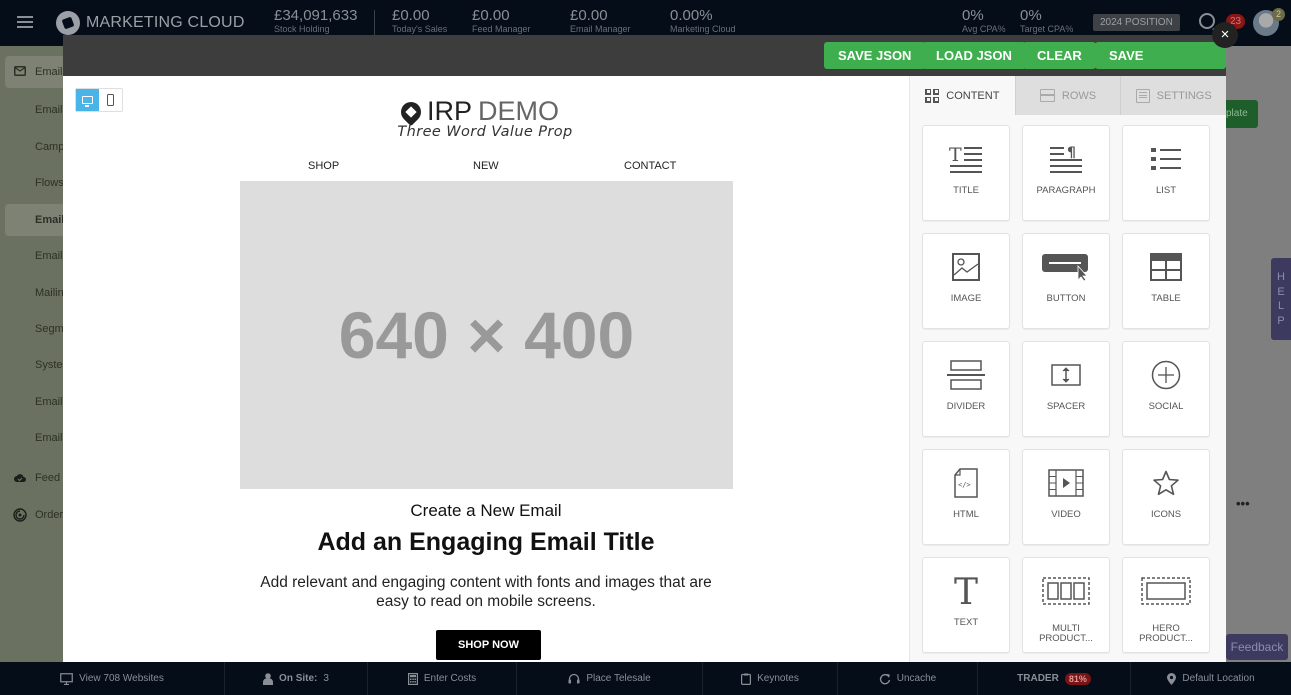 This screenshot has width=1291, height=695. What do you see at coordinates (49, 515) in the screenshot?
I see `nav-item-label: Order` at bounding box center [49, 515].